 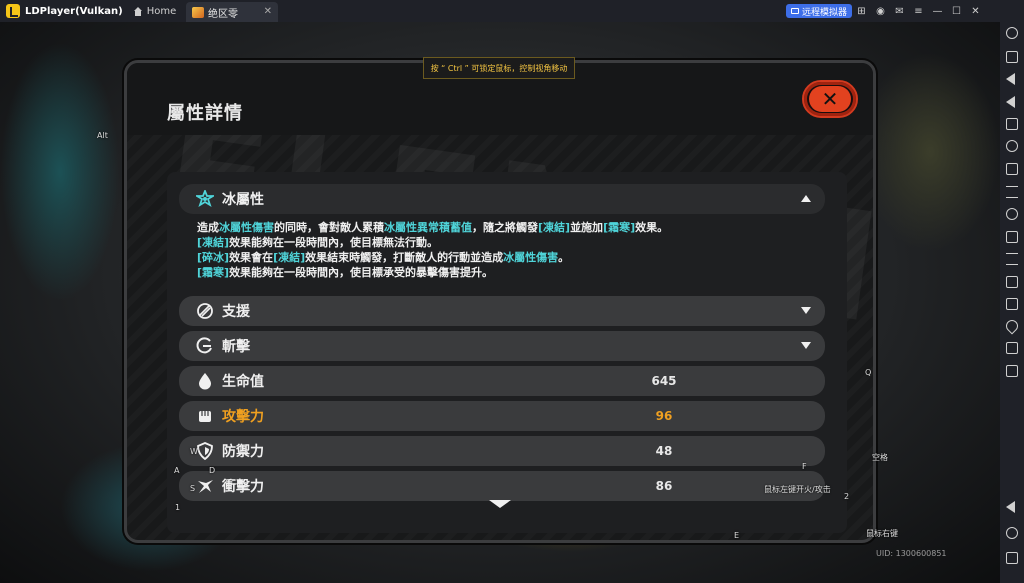 What do you see at coordinates (664, 381) in the screenshot?
I see `stat-value: 645` at bounding box center [664, 381].